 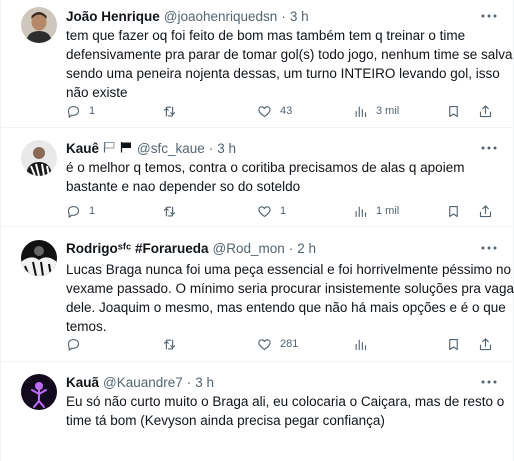 I want to click on views-button: 1 mil, so click(x=376, y=211).